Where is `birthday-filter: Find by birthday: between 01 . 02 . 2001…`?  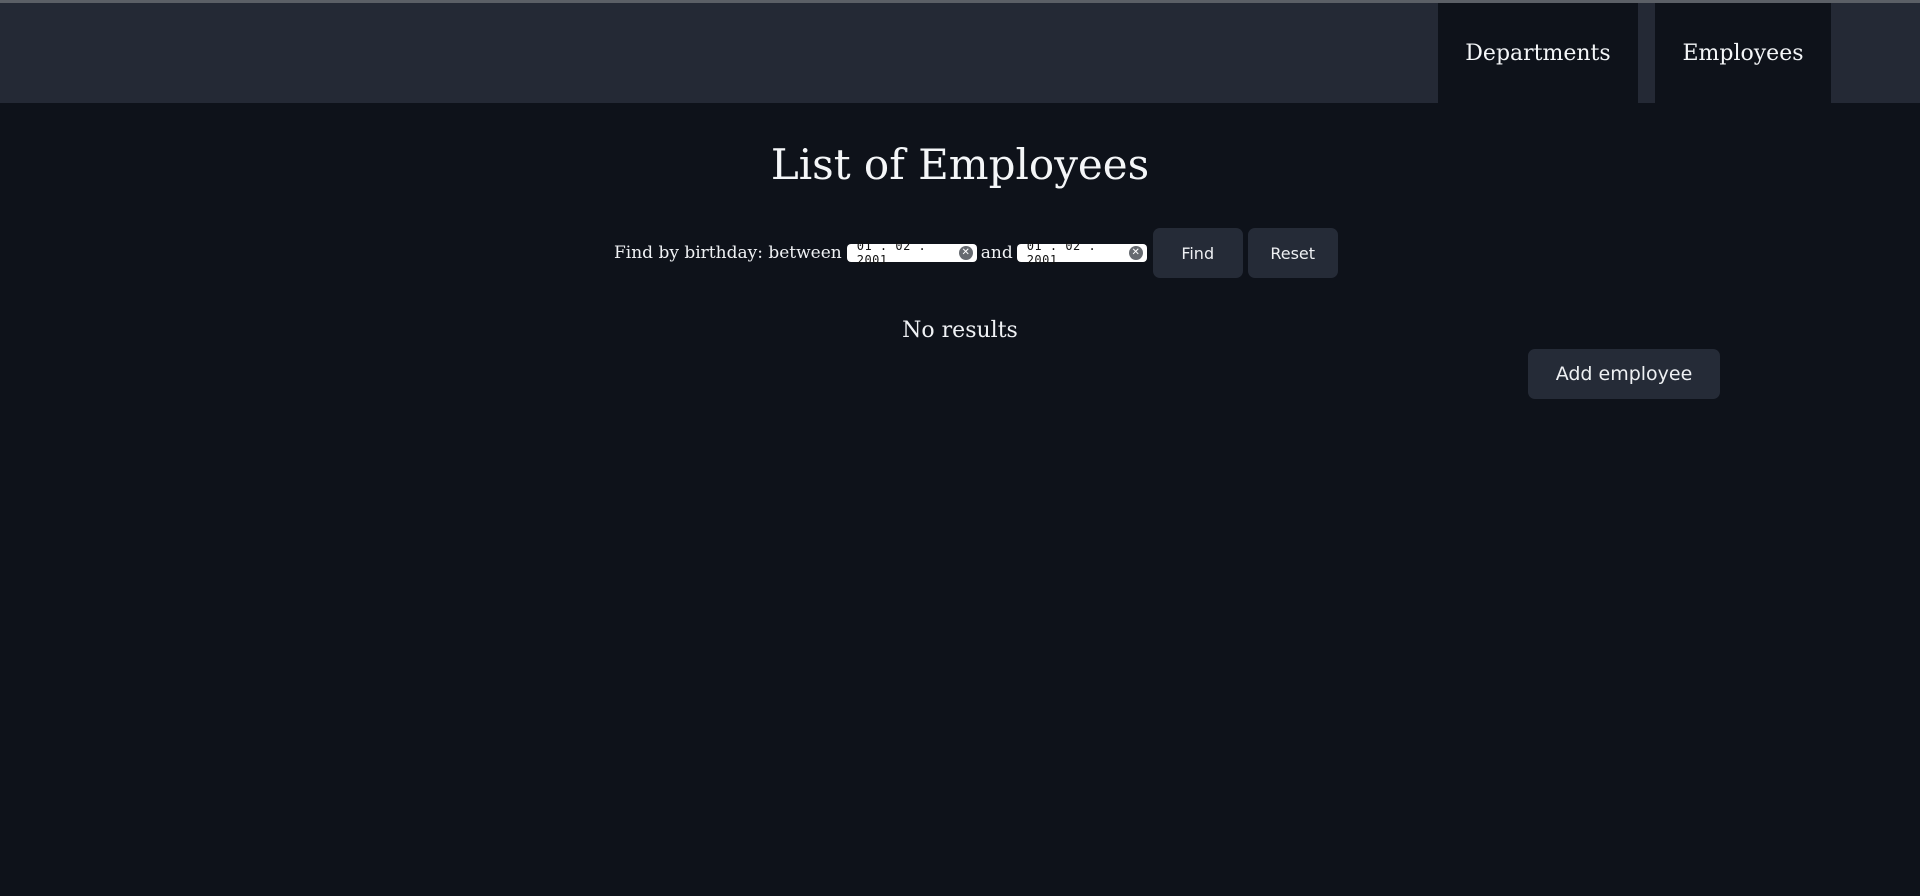
birthday-filter: Find by birthday: between 01 . 02 . 2001… is located at coordinates (976, 253).